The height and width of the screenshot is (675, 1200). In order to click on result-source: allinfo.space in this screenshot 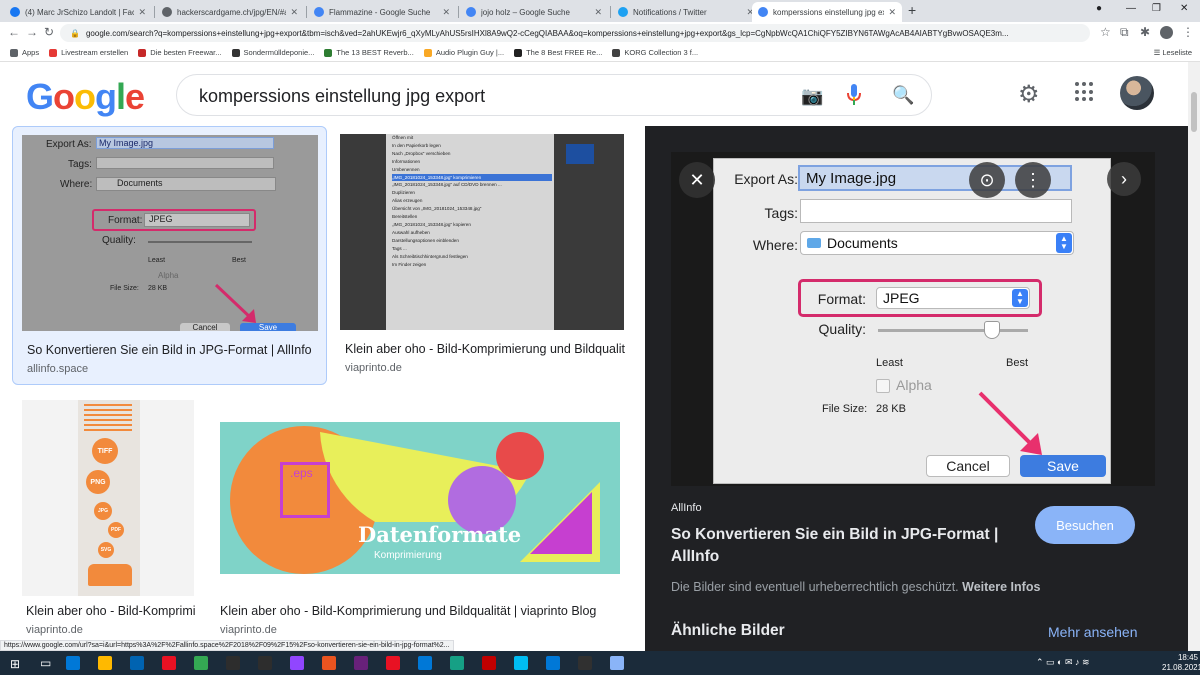, I will do `click(57, 369)`.